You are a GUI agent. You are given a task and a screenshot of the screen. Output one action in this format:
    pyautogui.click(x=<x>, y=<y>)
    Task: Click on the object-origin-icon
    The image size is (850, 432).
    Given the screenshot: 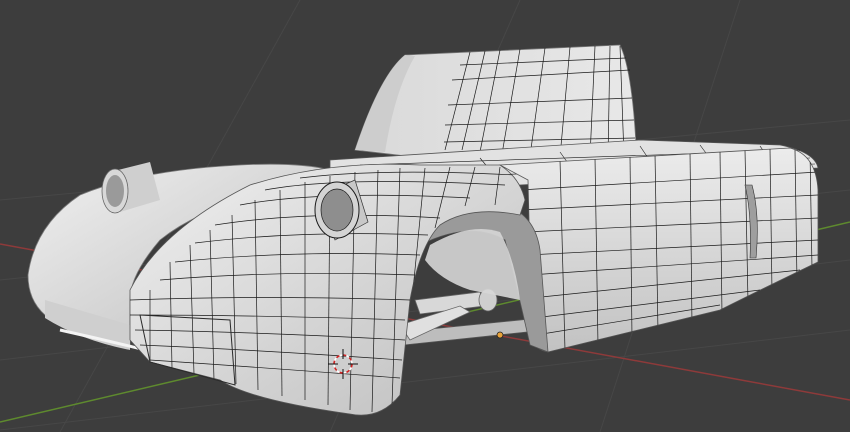 What is the action you would take?
    pyautogui.click(x=500, y=335)
    